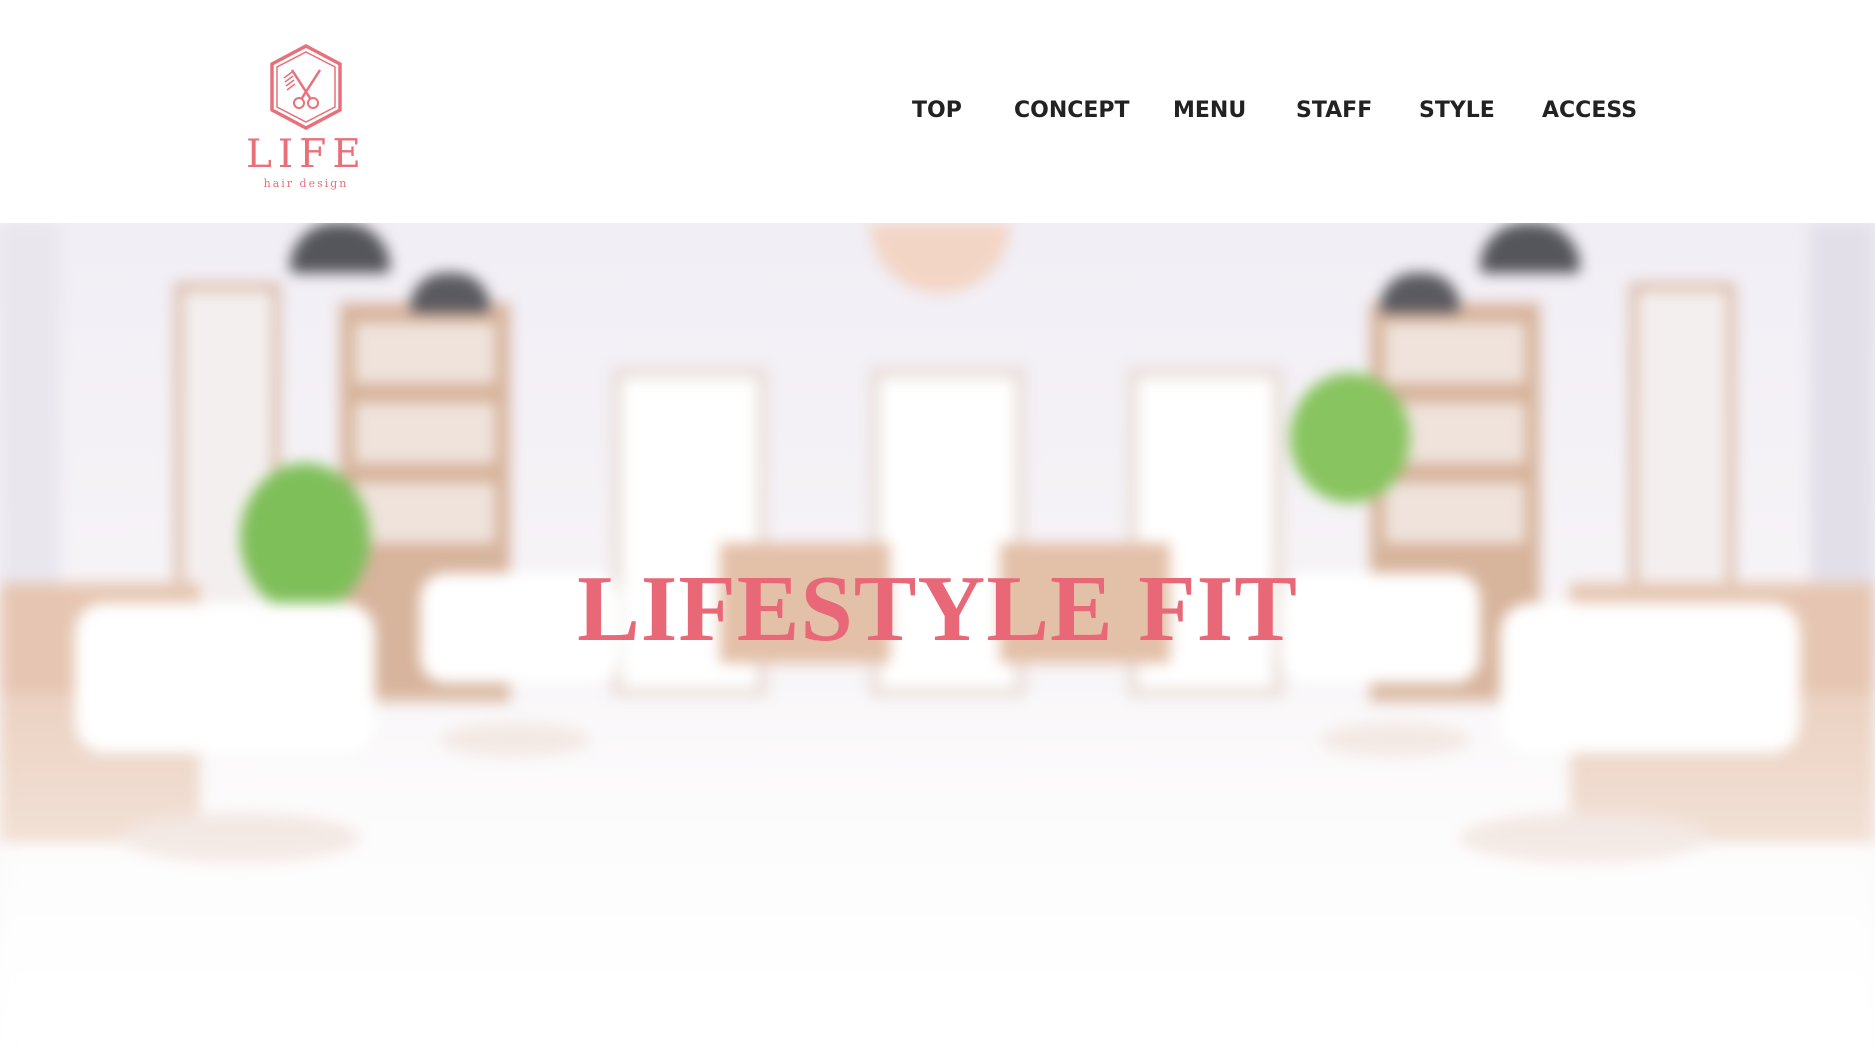  I want to click on nav-item-top: TOP, so click(937, 110).